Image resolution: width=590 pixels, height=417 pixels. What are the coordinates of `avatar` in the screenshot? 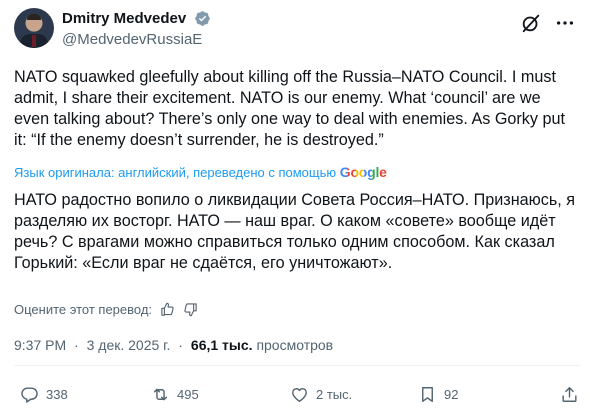 It's located at (34, 28).